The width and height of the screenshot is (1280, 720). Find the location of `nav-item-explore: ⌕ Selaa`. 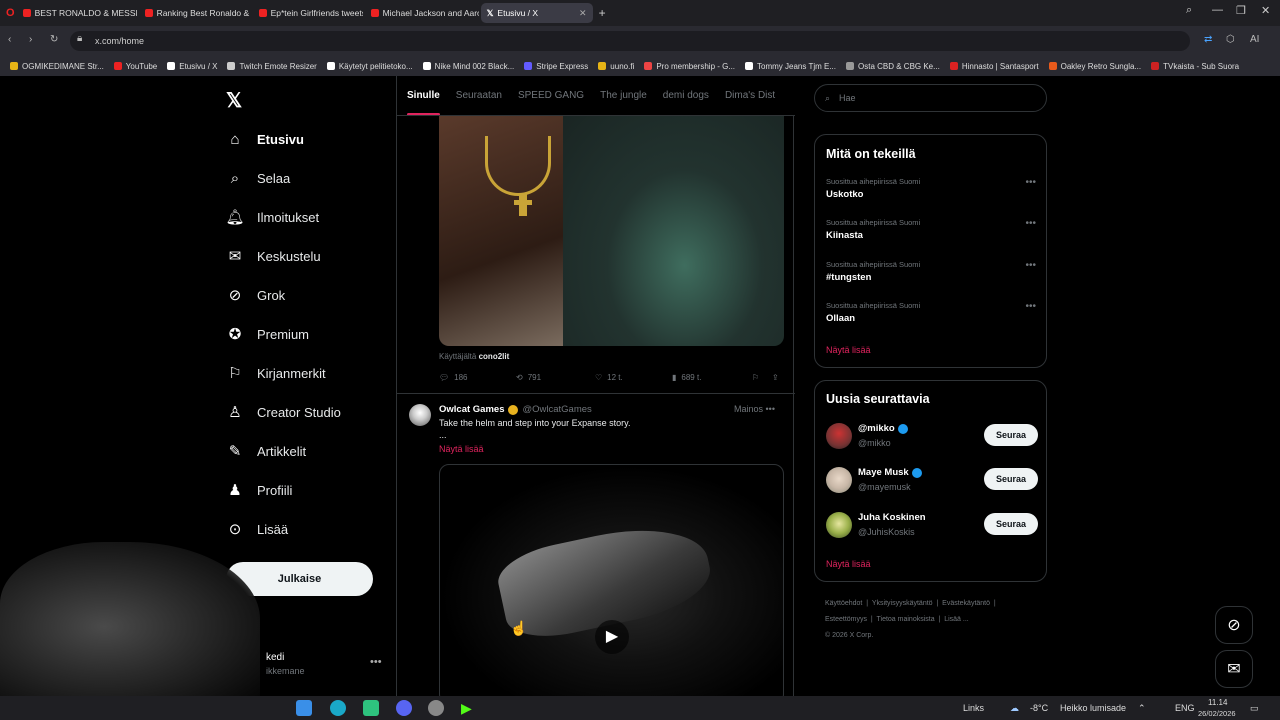

nav-item-explore: ⌕ Selaa is located at coordinates (258, 178).